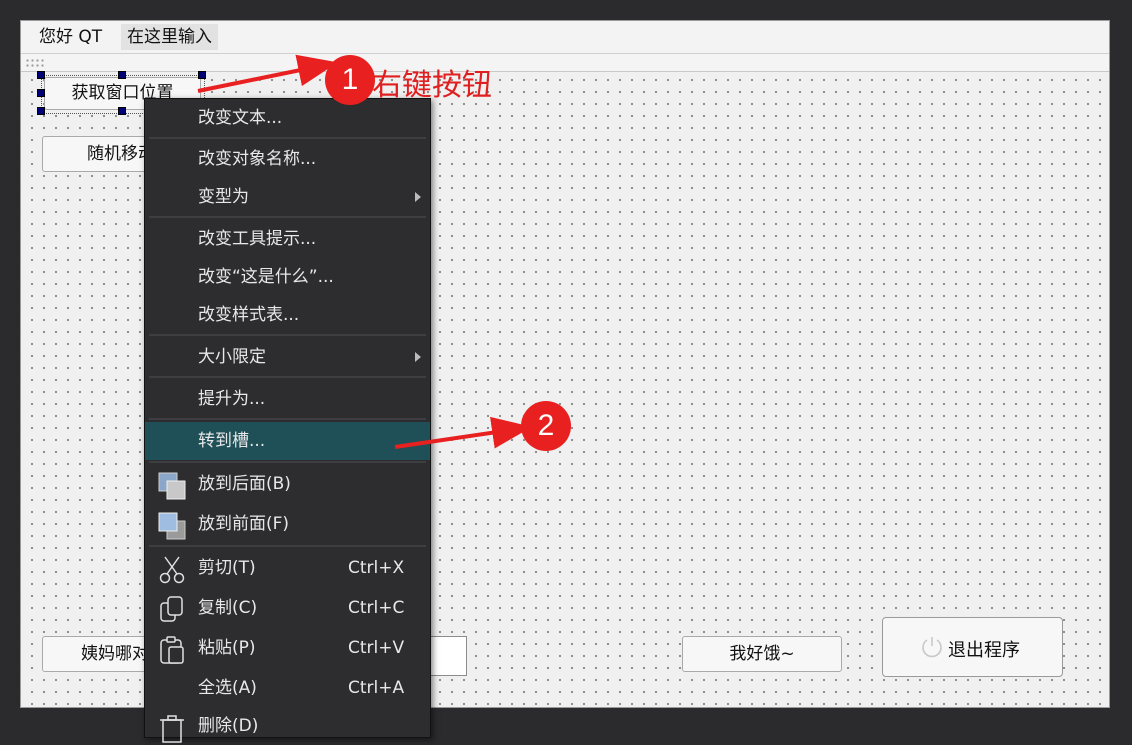 The height and width of the screenshot is (745, 1132). I want to click on annotation-step-2: 2, so click(546, 426).